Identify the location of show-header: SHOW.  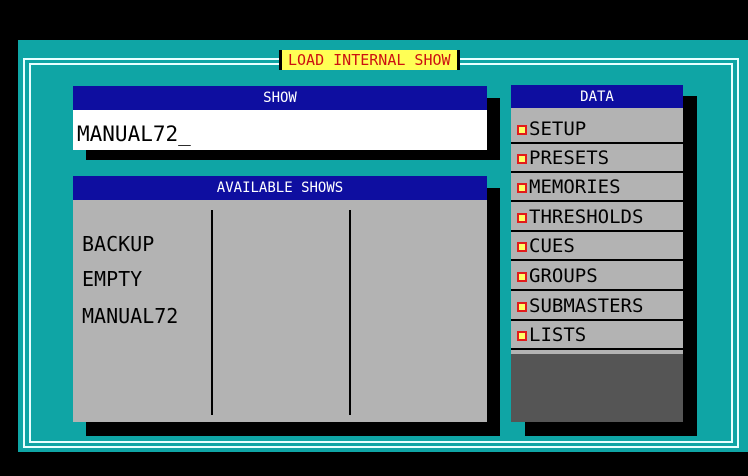
(280, 98).